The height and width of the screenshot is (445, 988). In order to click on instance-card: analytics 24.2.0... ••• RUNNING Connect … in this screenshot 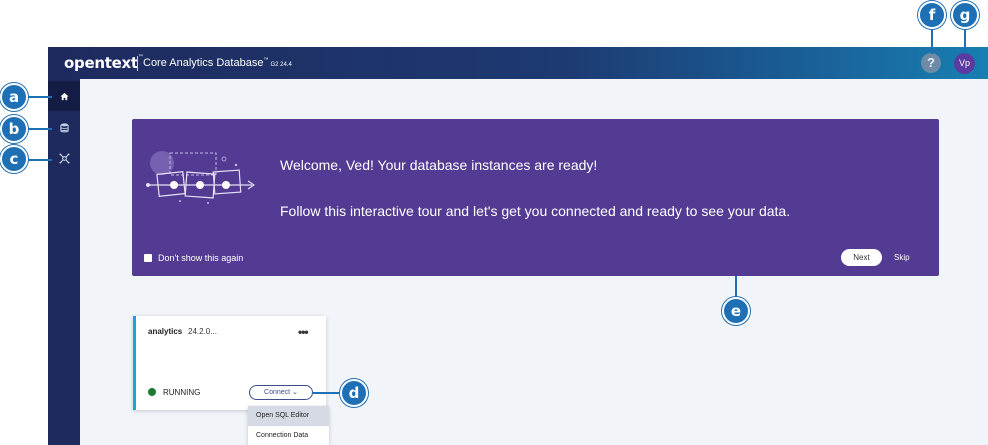, I will do `click(229, 363)`.